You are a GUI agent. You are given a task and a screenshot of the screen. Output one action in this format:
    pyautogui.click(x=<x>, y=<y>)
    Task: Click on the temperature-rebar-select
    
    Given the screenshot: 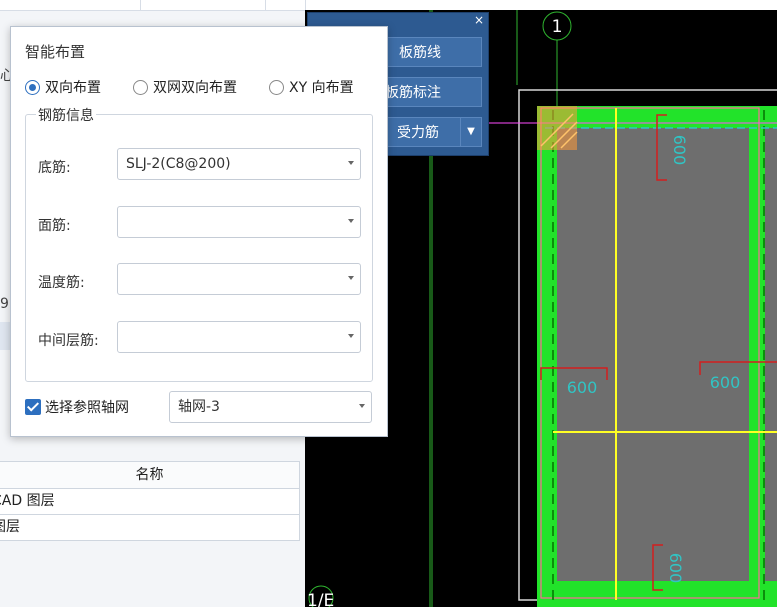 What is the action you would take?
    pyautogui.click(x=239, y=279)
    